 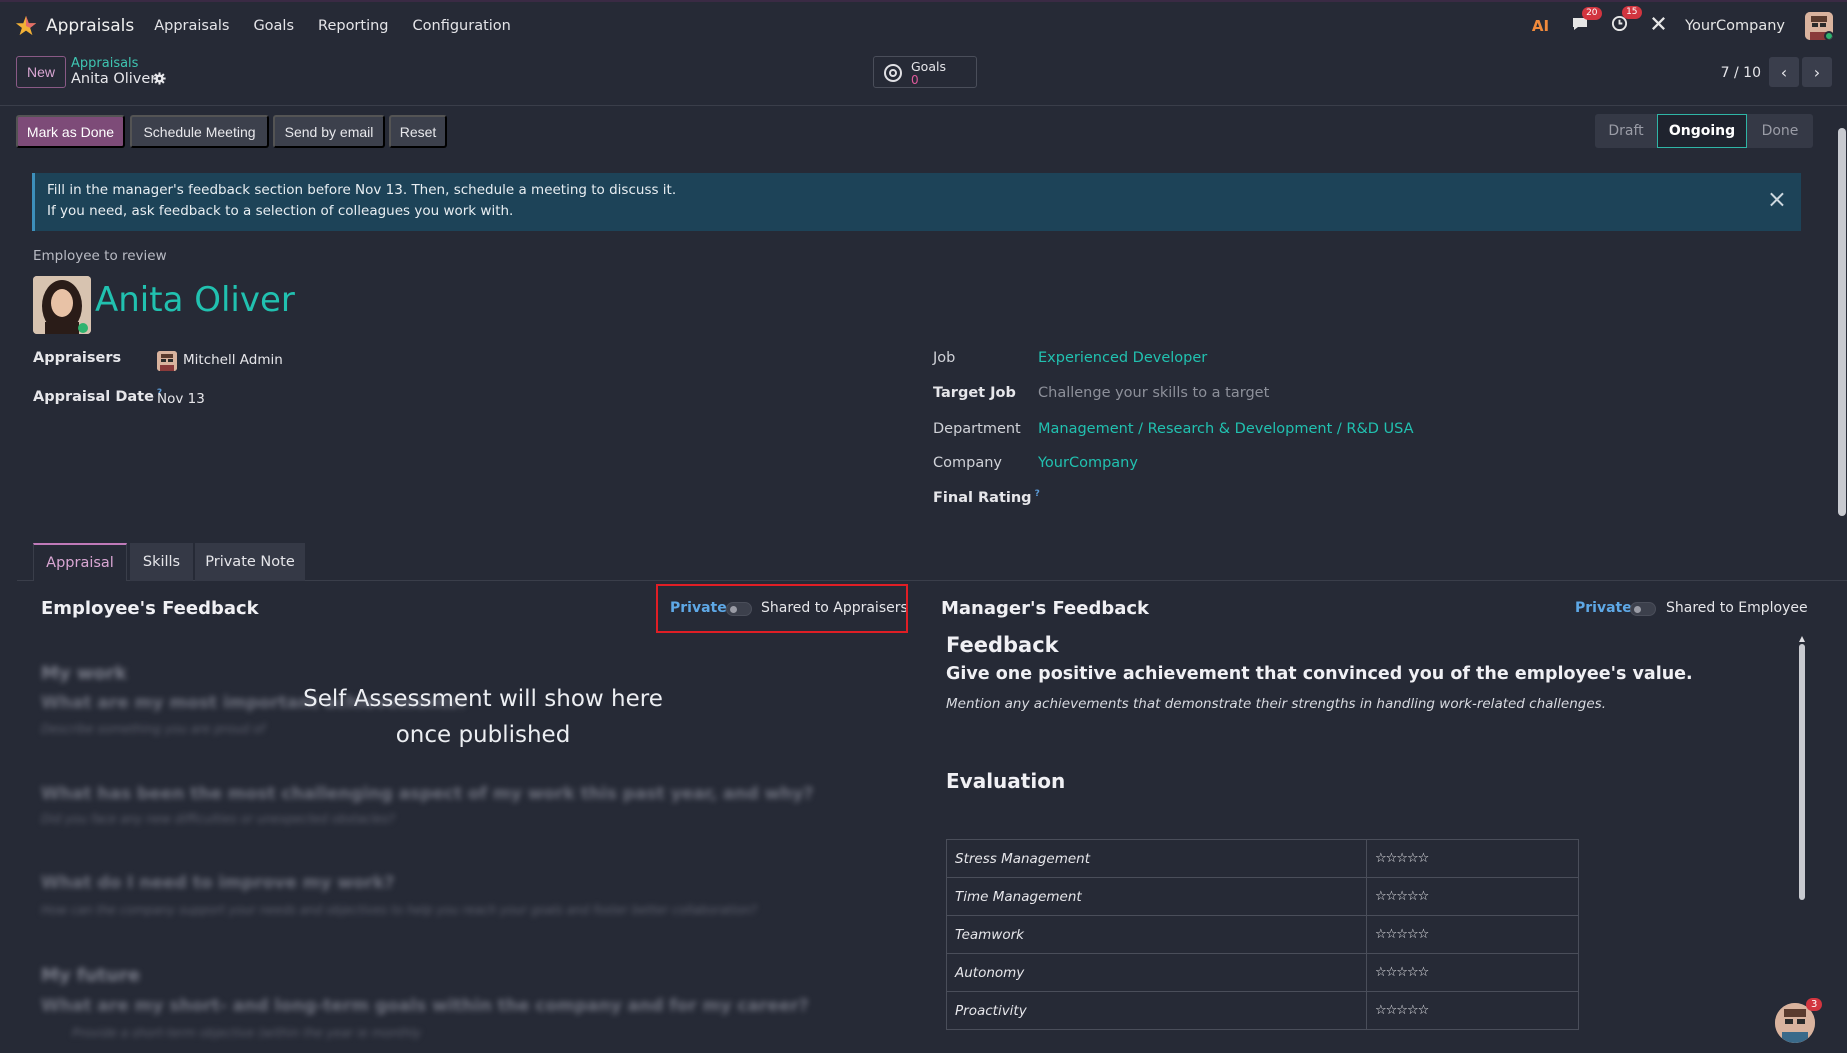 I want to click on table-row: Autonomy ☆☆☆☆☆, so click(x=1262, y=972).